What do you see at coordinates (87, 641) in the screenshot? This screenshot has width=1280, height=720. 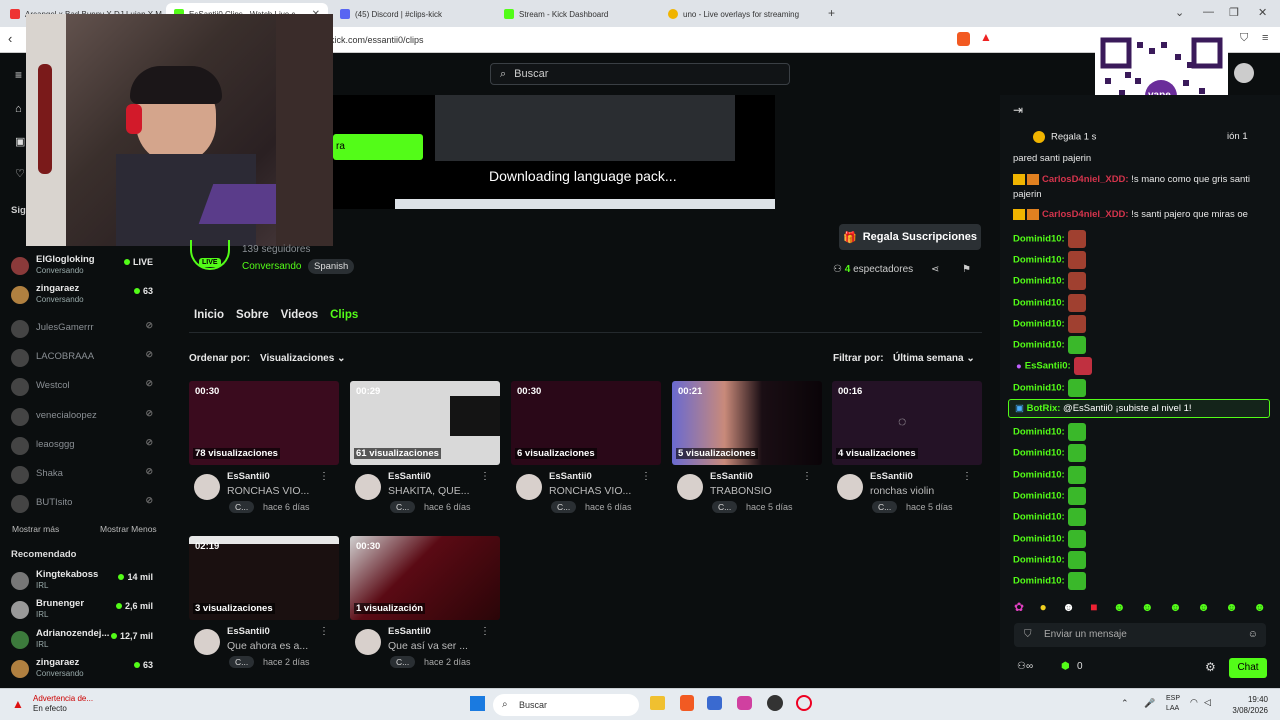 I see `sidebar-item-adrianozendejas: Adrianozendej... IRL 12,7 mil` at bounding box center [87, 641].